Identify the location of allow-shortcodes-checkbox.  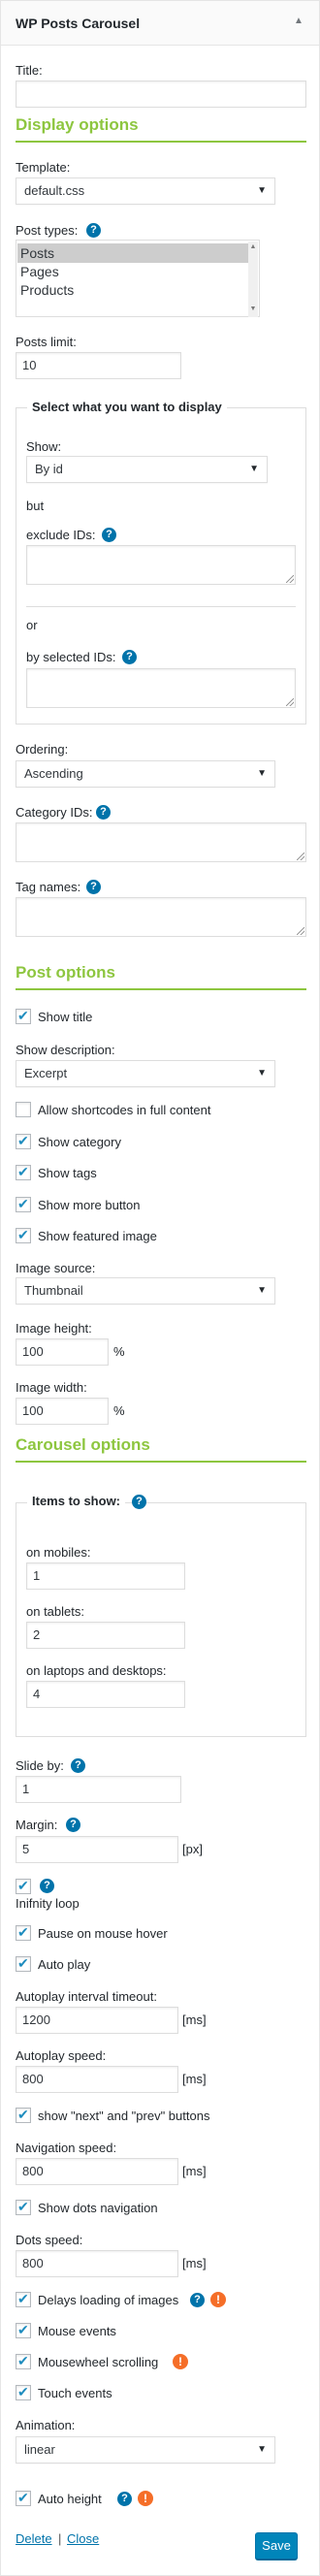
(23, 1109).